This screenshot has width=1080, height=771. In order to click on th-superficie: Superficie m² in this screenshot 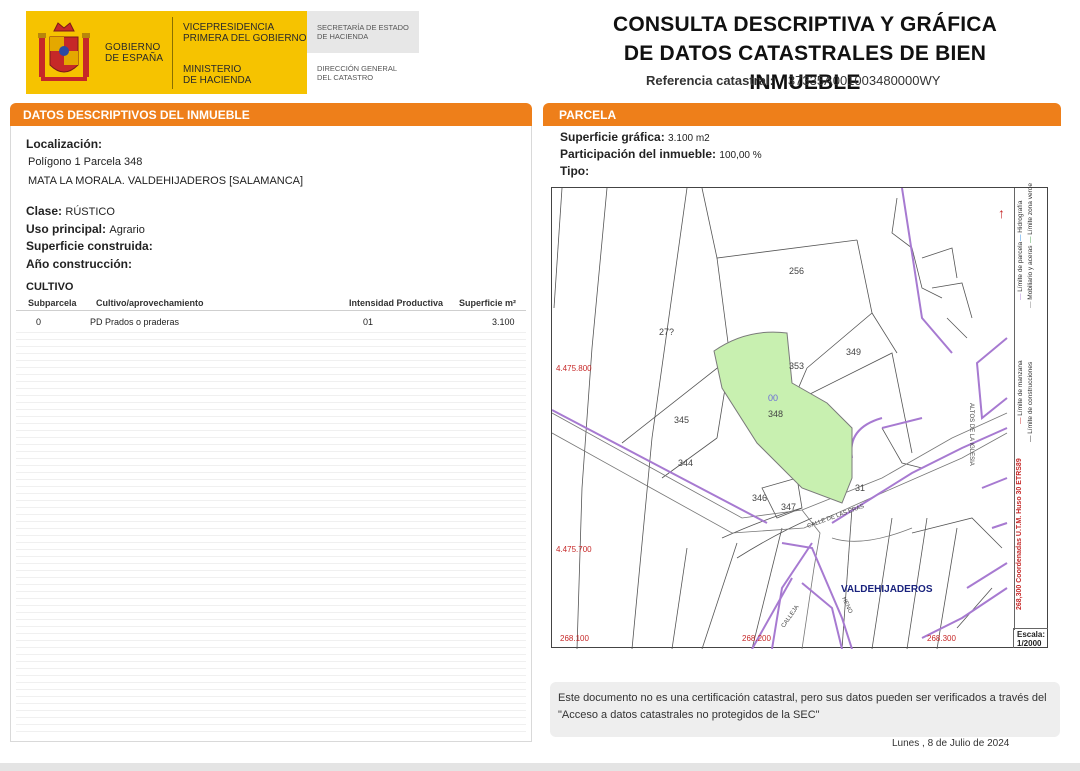, I will do `click(488, 303)`.